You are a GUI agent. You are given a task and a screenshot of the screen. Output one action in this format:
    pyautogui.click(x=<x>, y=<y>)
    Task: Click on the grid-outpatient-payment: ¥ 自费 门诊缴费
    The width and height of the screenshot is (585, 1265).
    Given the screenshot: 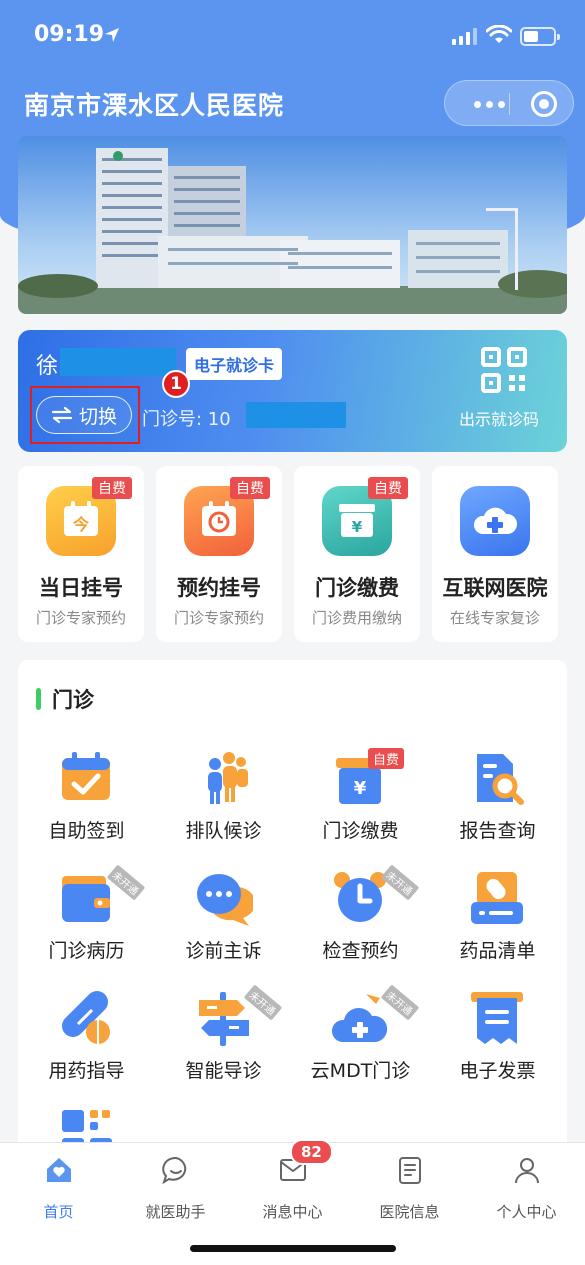 What is the action you would take?
    pyautogui.click(x=360, y=803)
    